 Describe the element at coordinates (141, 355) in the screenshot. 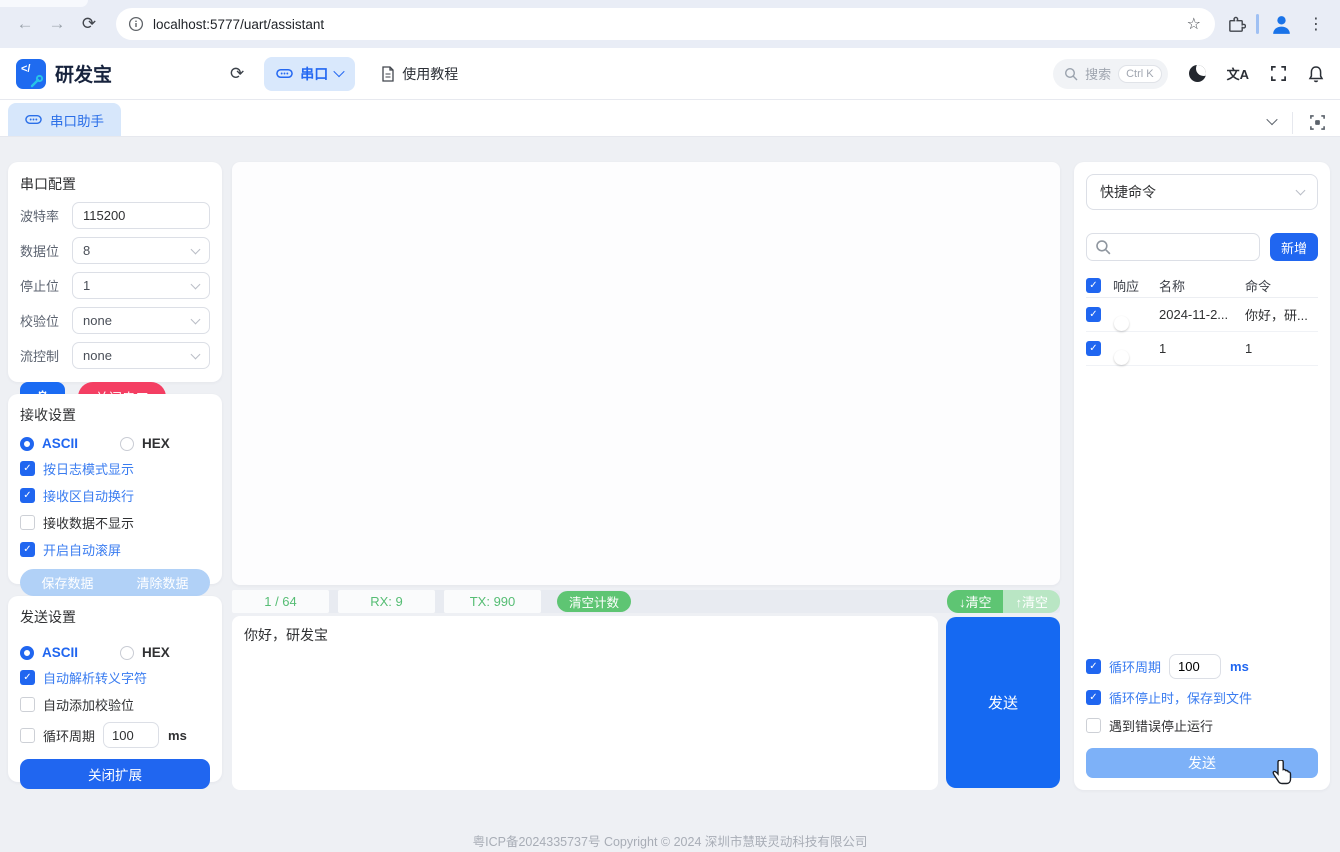

I see `flow-control-select: none` at that location.